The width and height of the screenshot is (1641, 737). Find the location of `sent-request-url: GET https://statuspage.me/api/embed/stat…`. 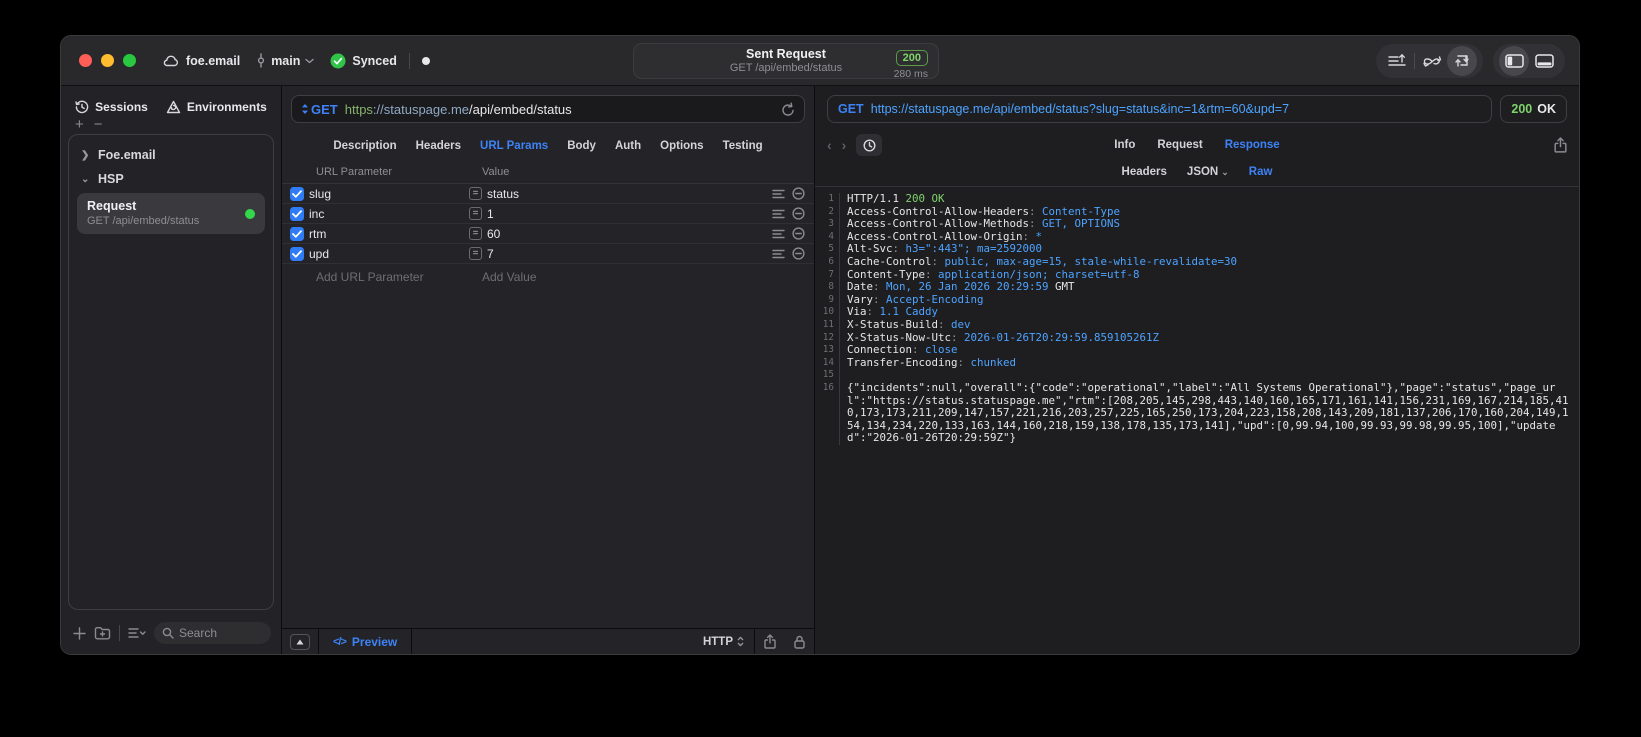

sent-request-url: GET https://statuspage.me/api/embed/stat… is located at coordinates (1160, 109).